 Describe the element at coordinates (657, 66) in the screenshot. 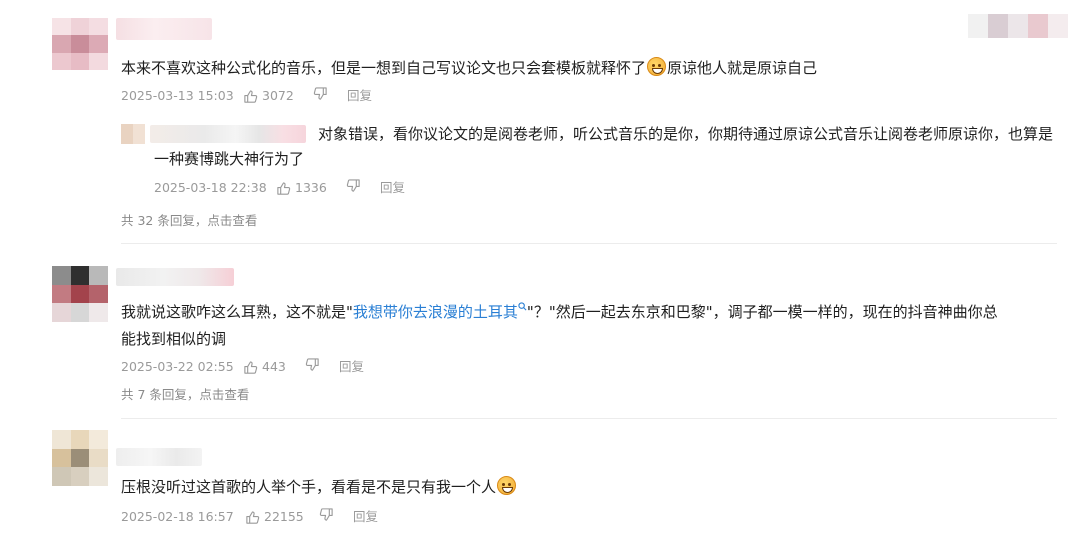

I see `grinning-face-emoji` at that location.